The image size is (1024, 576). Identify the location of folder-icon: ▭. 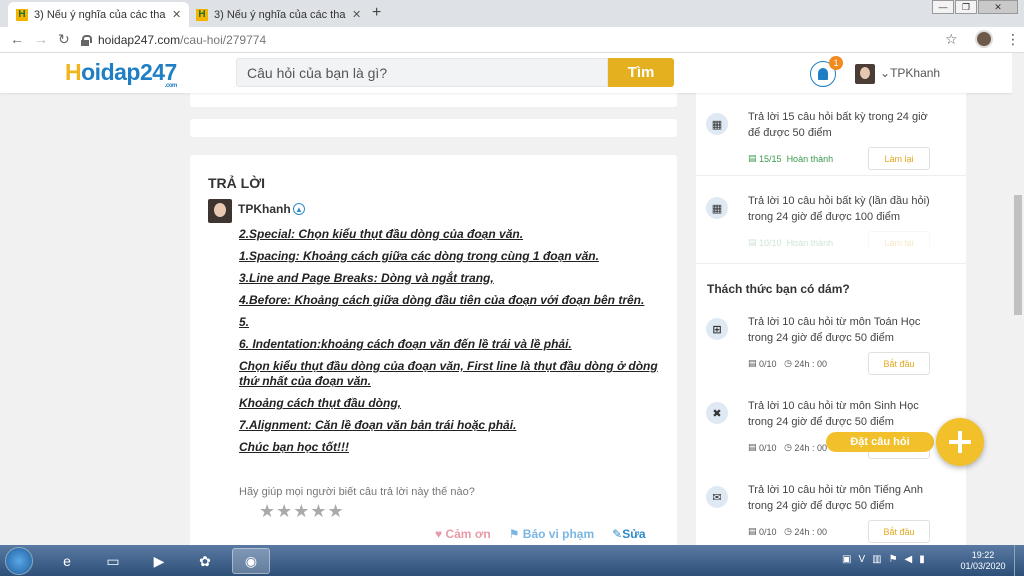
(113, 561).